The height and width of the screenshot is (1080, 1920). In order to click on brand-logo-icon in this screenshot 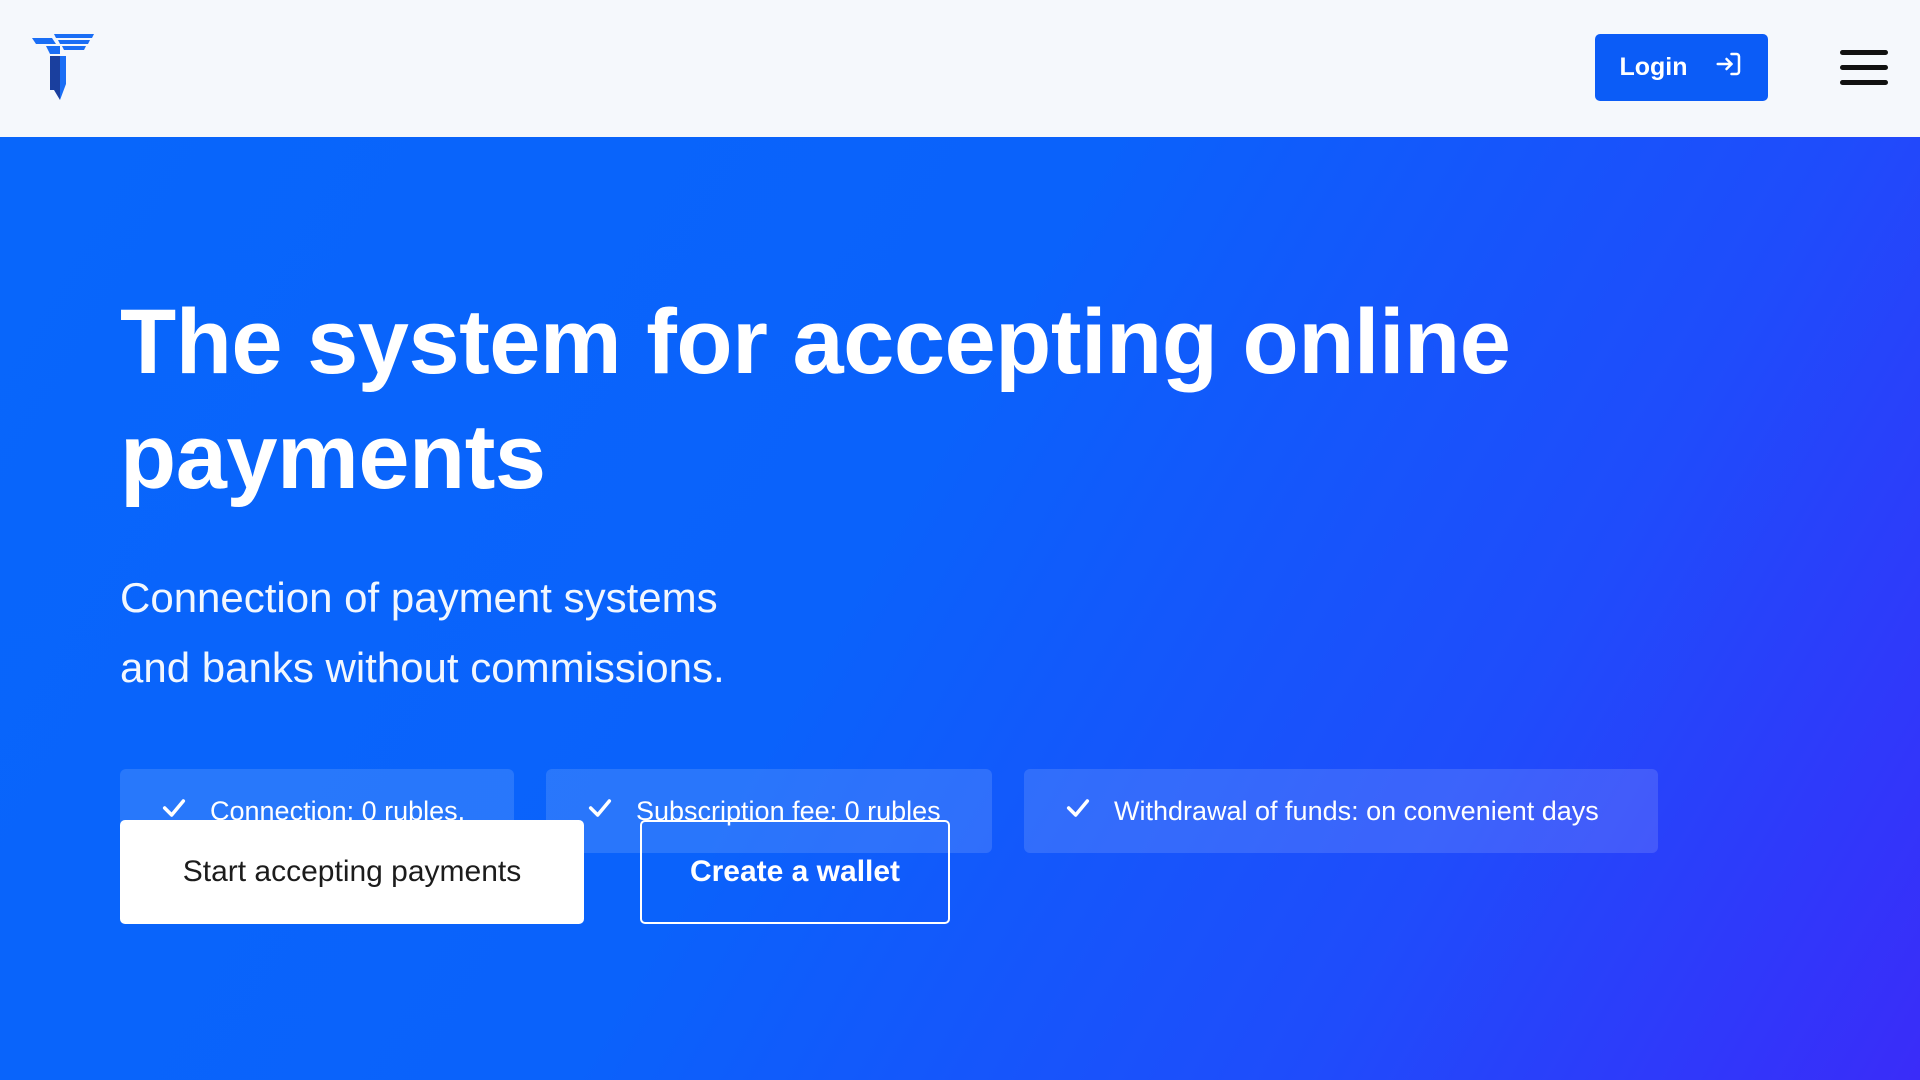, I will do `click(63, 67)`.